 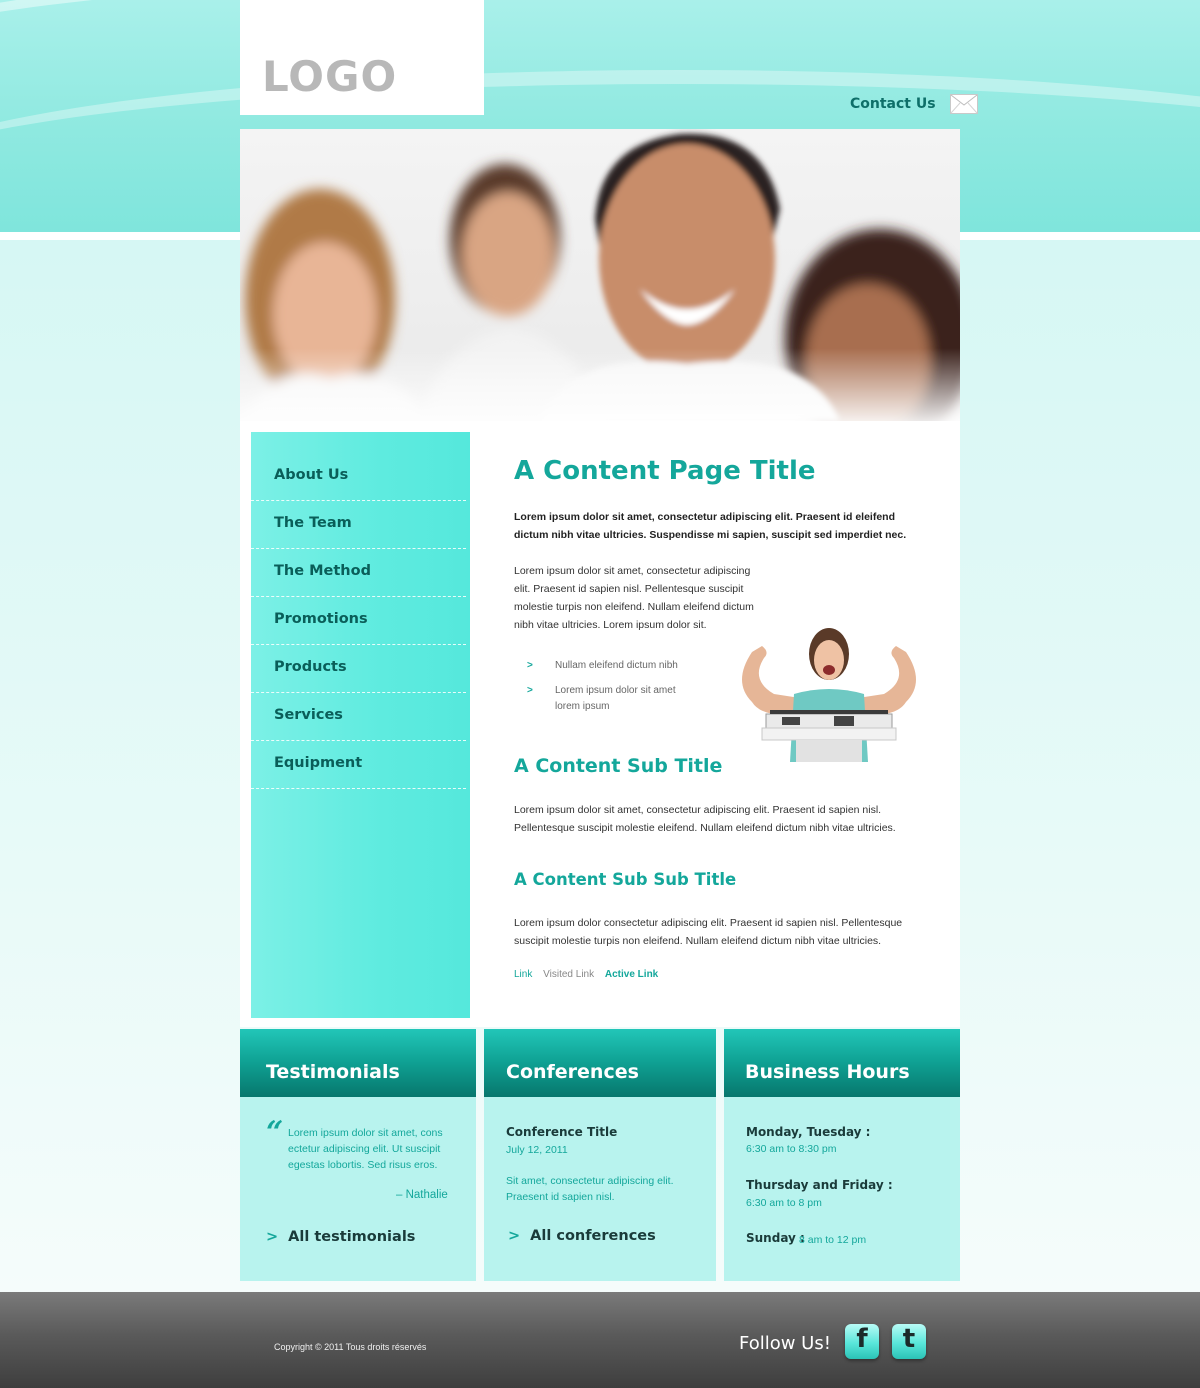 What do you see at coordinates (333, 1072) in the screenshot?
I see `testimonials-title: Testimonials` at bounding box center [333, 1072].